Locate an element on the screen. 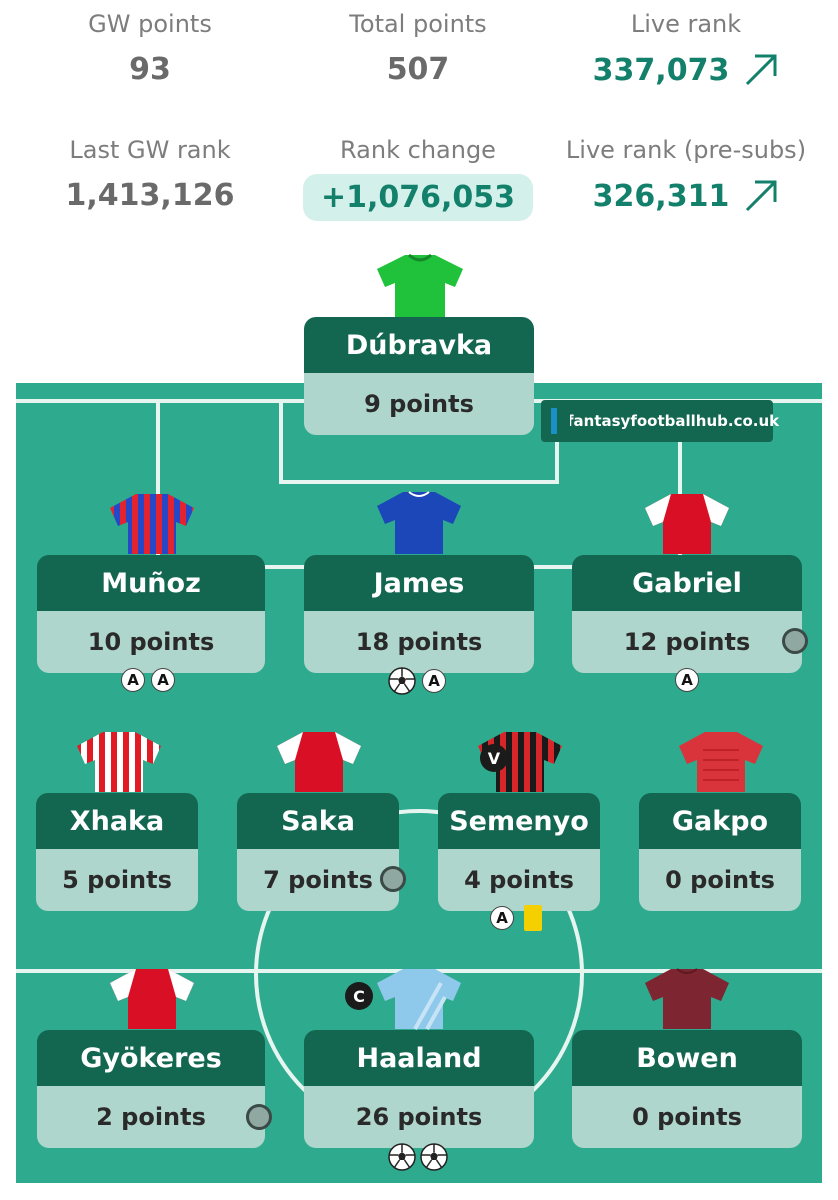 The height and width of the screenshot is (1200, 838). player-points: 9 points is located at coordinates (419, 404).